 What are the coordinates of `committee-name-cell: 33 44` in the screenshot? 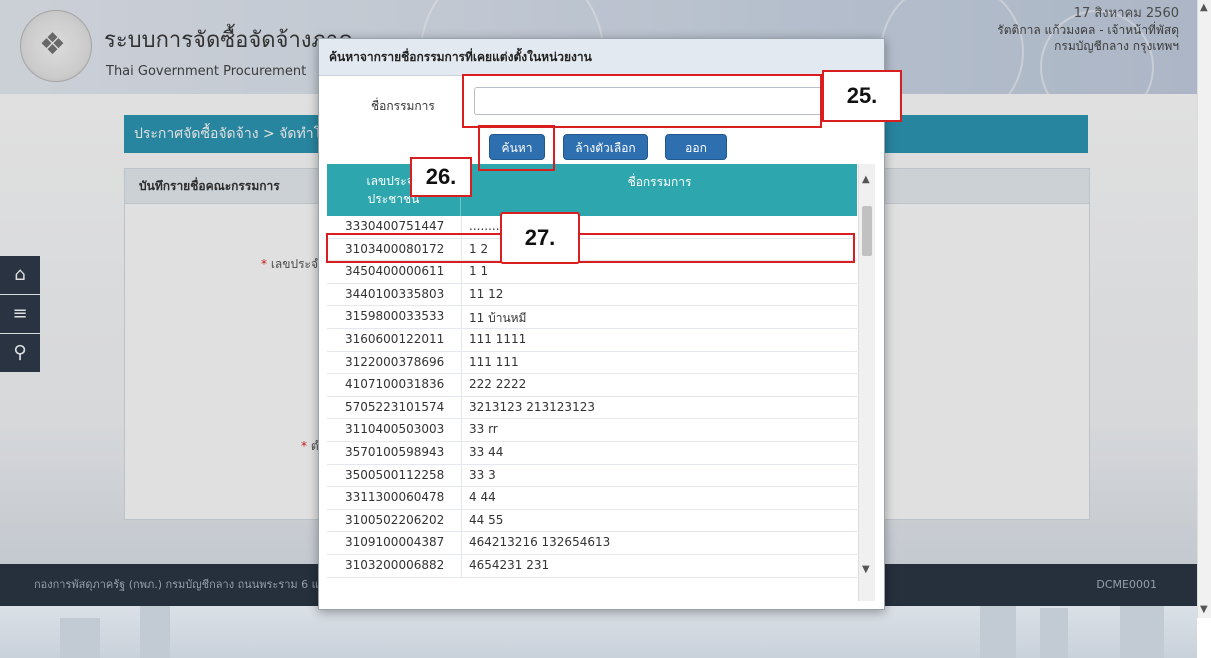 It's located at (486, 451).